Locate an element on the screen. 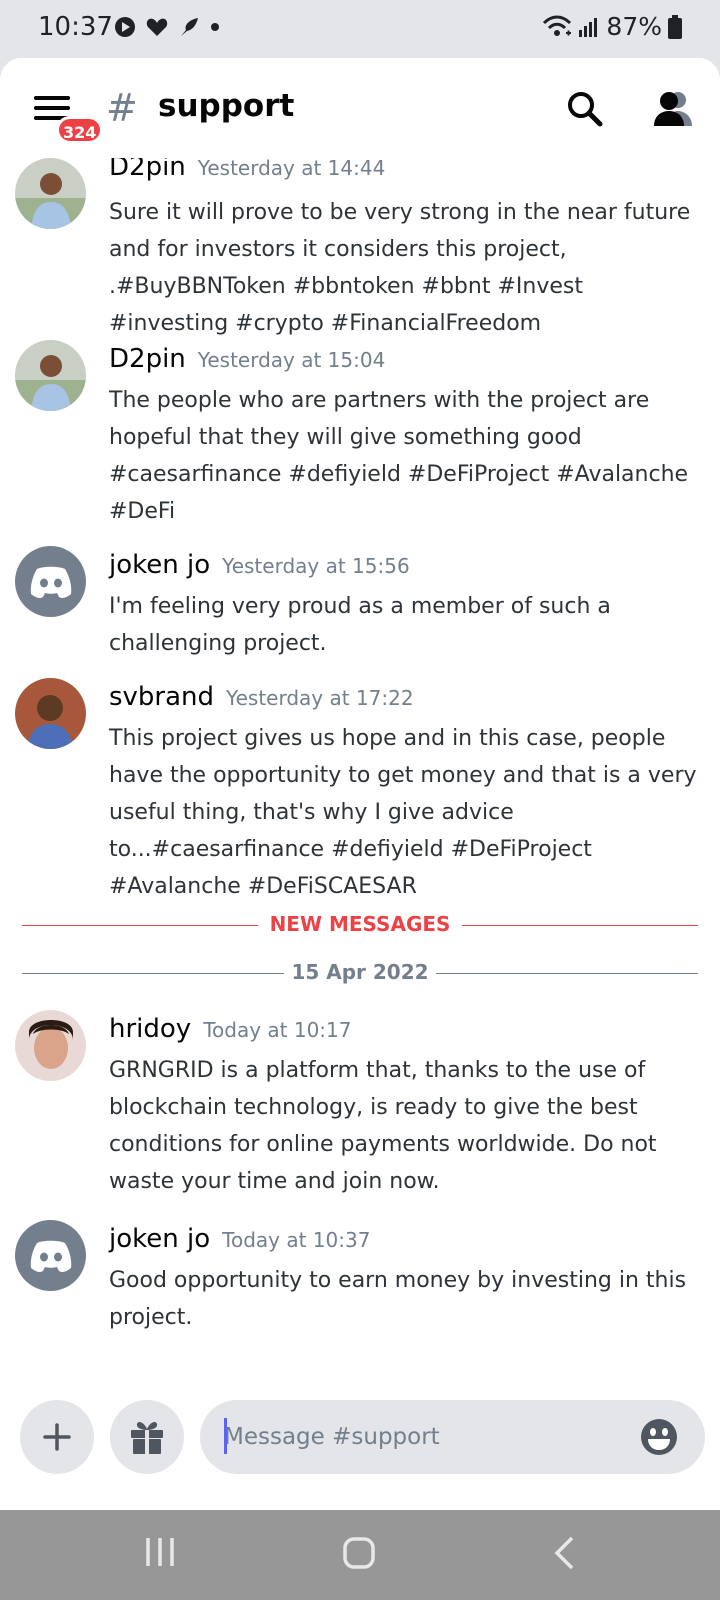  date-label: 15 Apr 2022 is located at coordinates (360, 972).